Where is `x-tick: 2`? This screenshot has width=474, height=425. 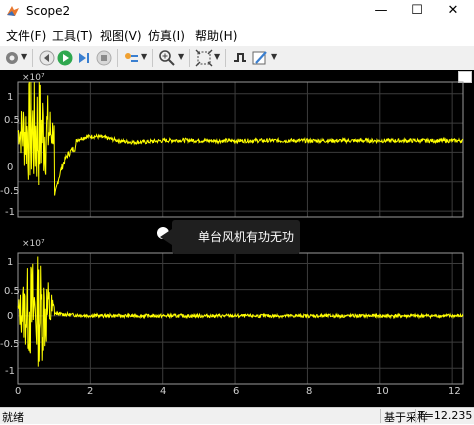
x-tick: 2 is located at coordinates (90, 391).